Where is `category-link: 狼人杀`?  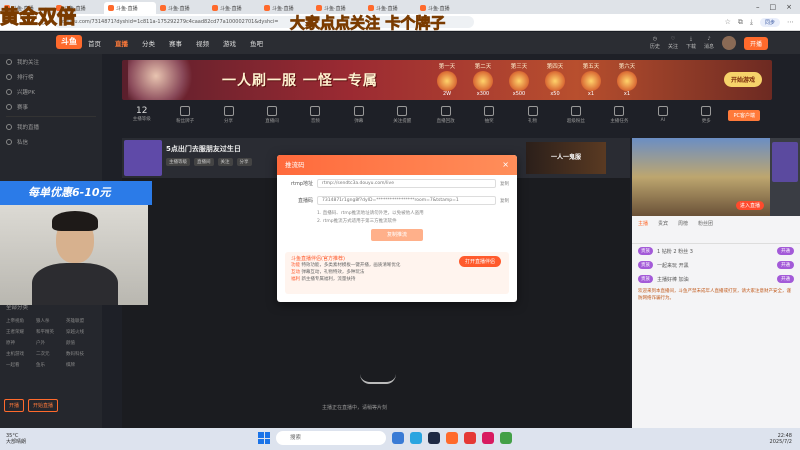 category-link: 狼人杀 is located at coordinates (51, 321).